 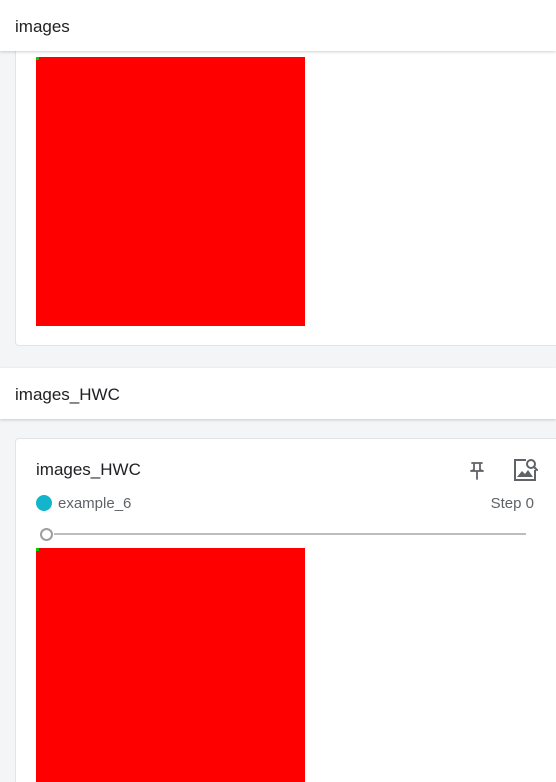 I want to click on run-color-dot, so click(x=44, y=503).